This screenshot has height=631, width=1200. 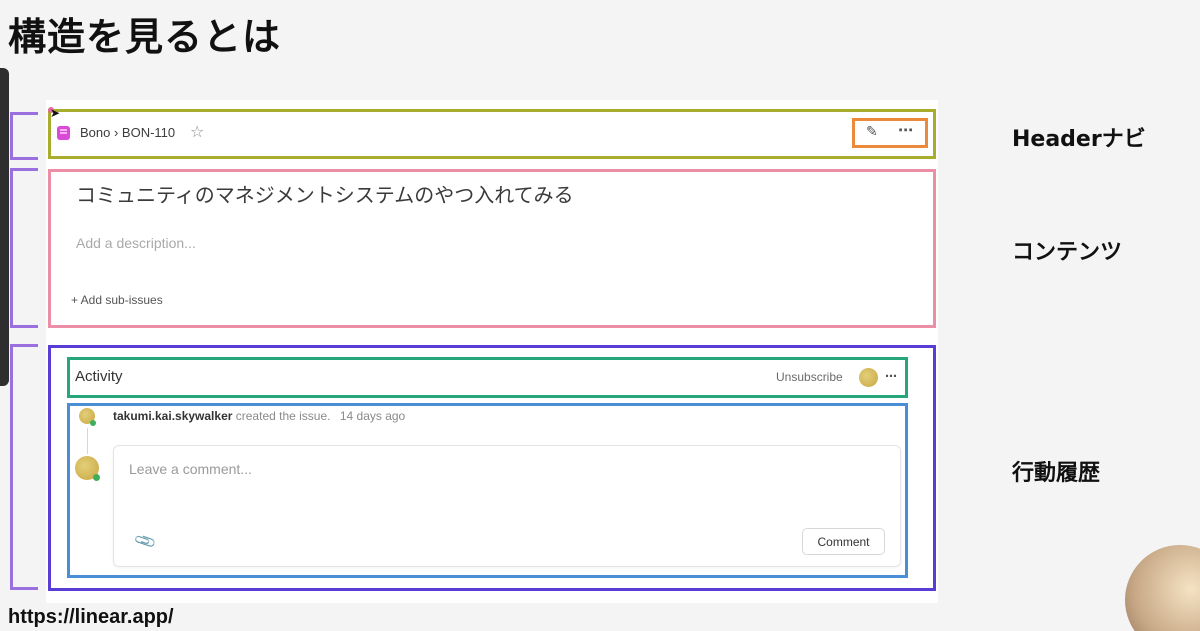 I want to click on mouse-cursor-icon: ➤, so click(x=55, y=113).